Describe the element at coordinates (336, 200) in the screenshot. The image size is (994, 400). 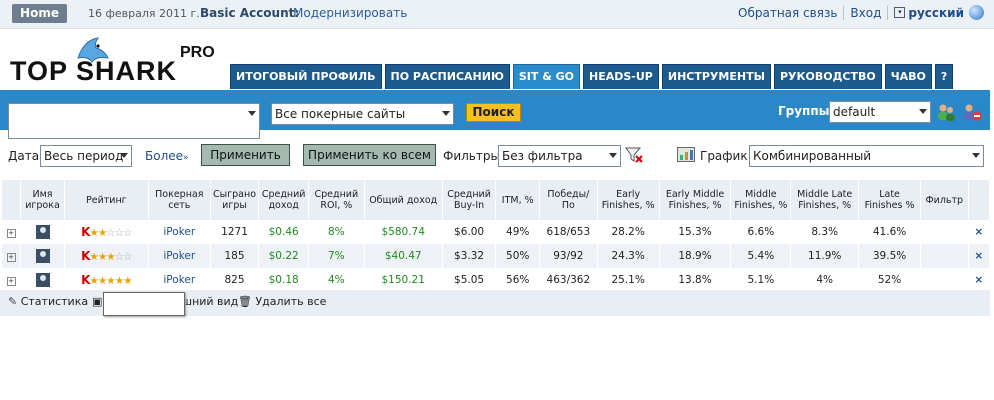
I see `column-header: Средний ROI, %` at that location.